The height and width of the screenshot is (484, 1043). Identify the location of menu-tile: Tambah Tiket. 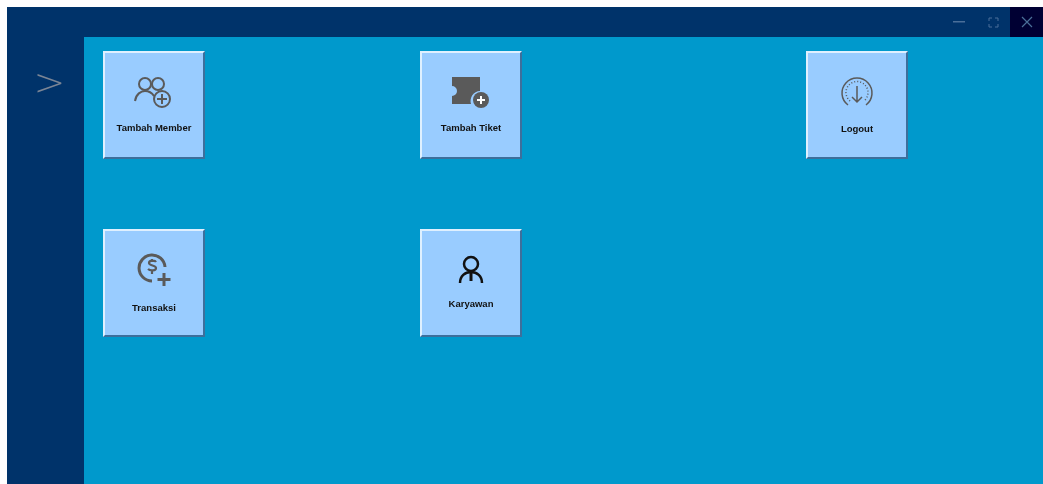
(471, 105).